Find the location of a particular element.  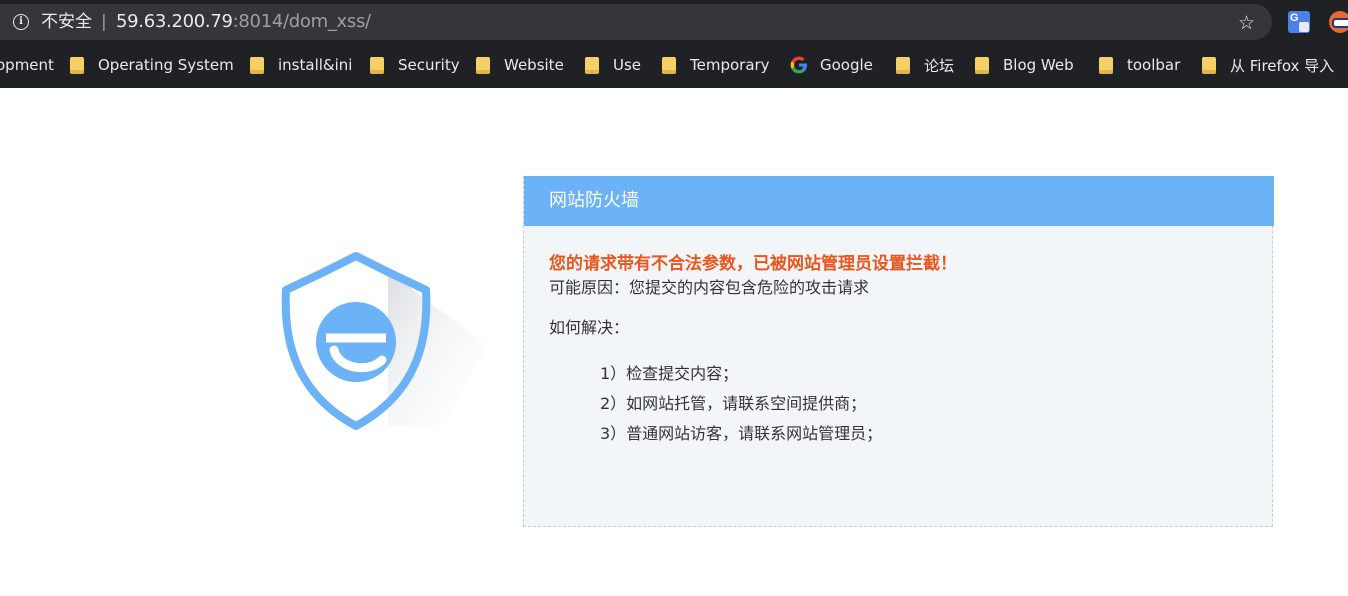

bookmark-item: Temporary is located at coordinates (716, 65).